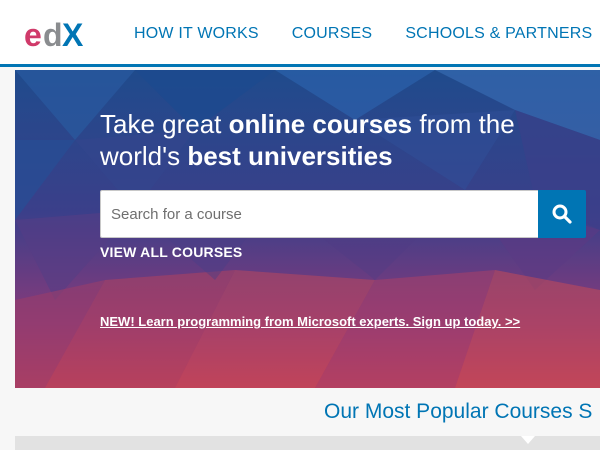 The image size is (600, 450). Describe the element at coordinates (463, 124) in the screenshot. I see `hero-title-part2: from the` at that location.